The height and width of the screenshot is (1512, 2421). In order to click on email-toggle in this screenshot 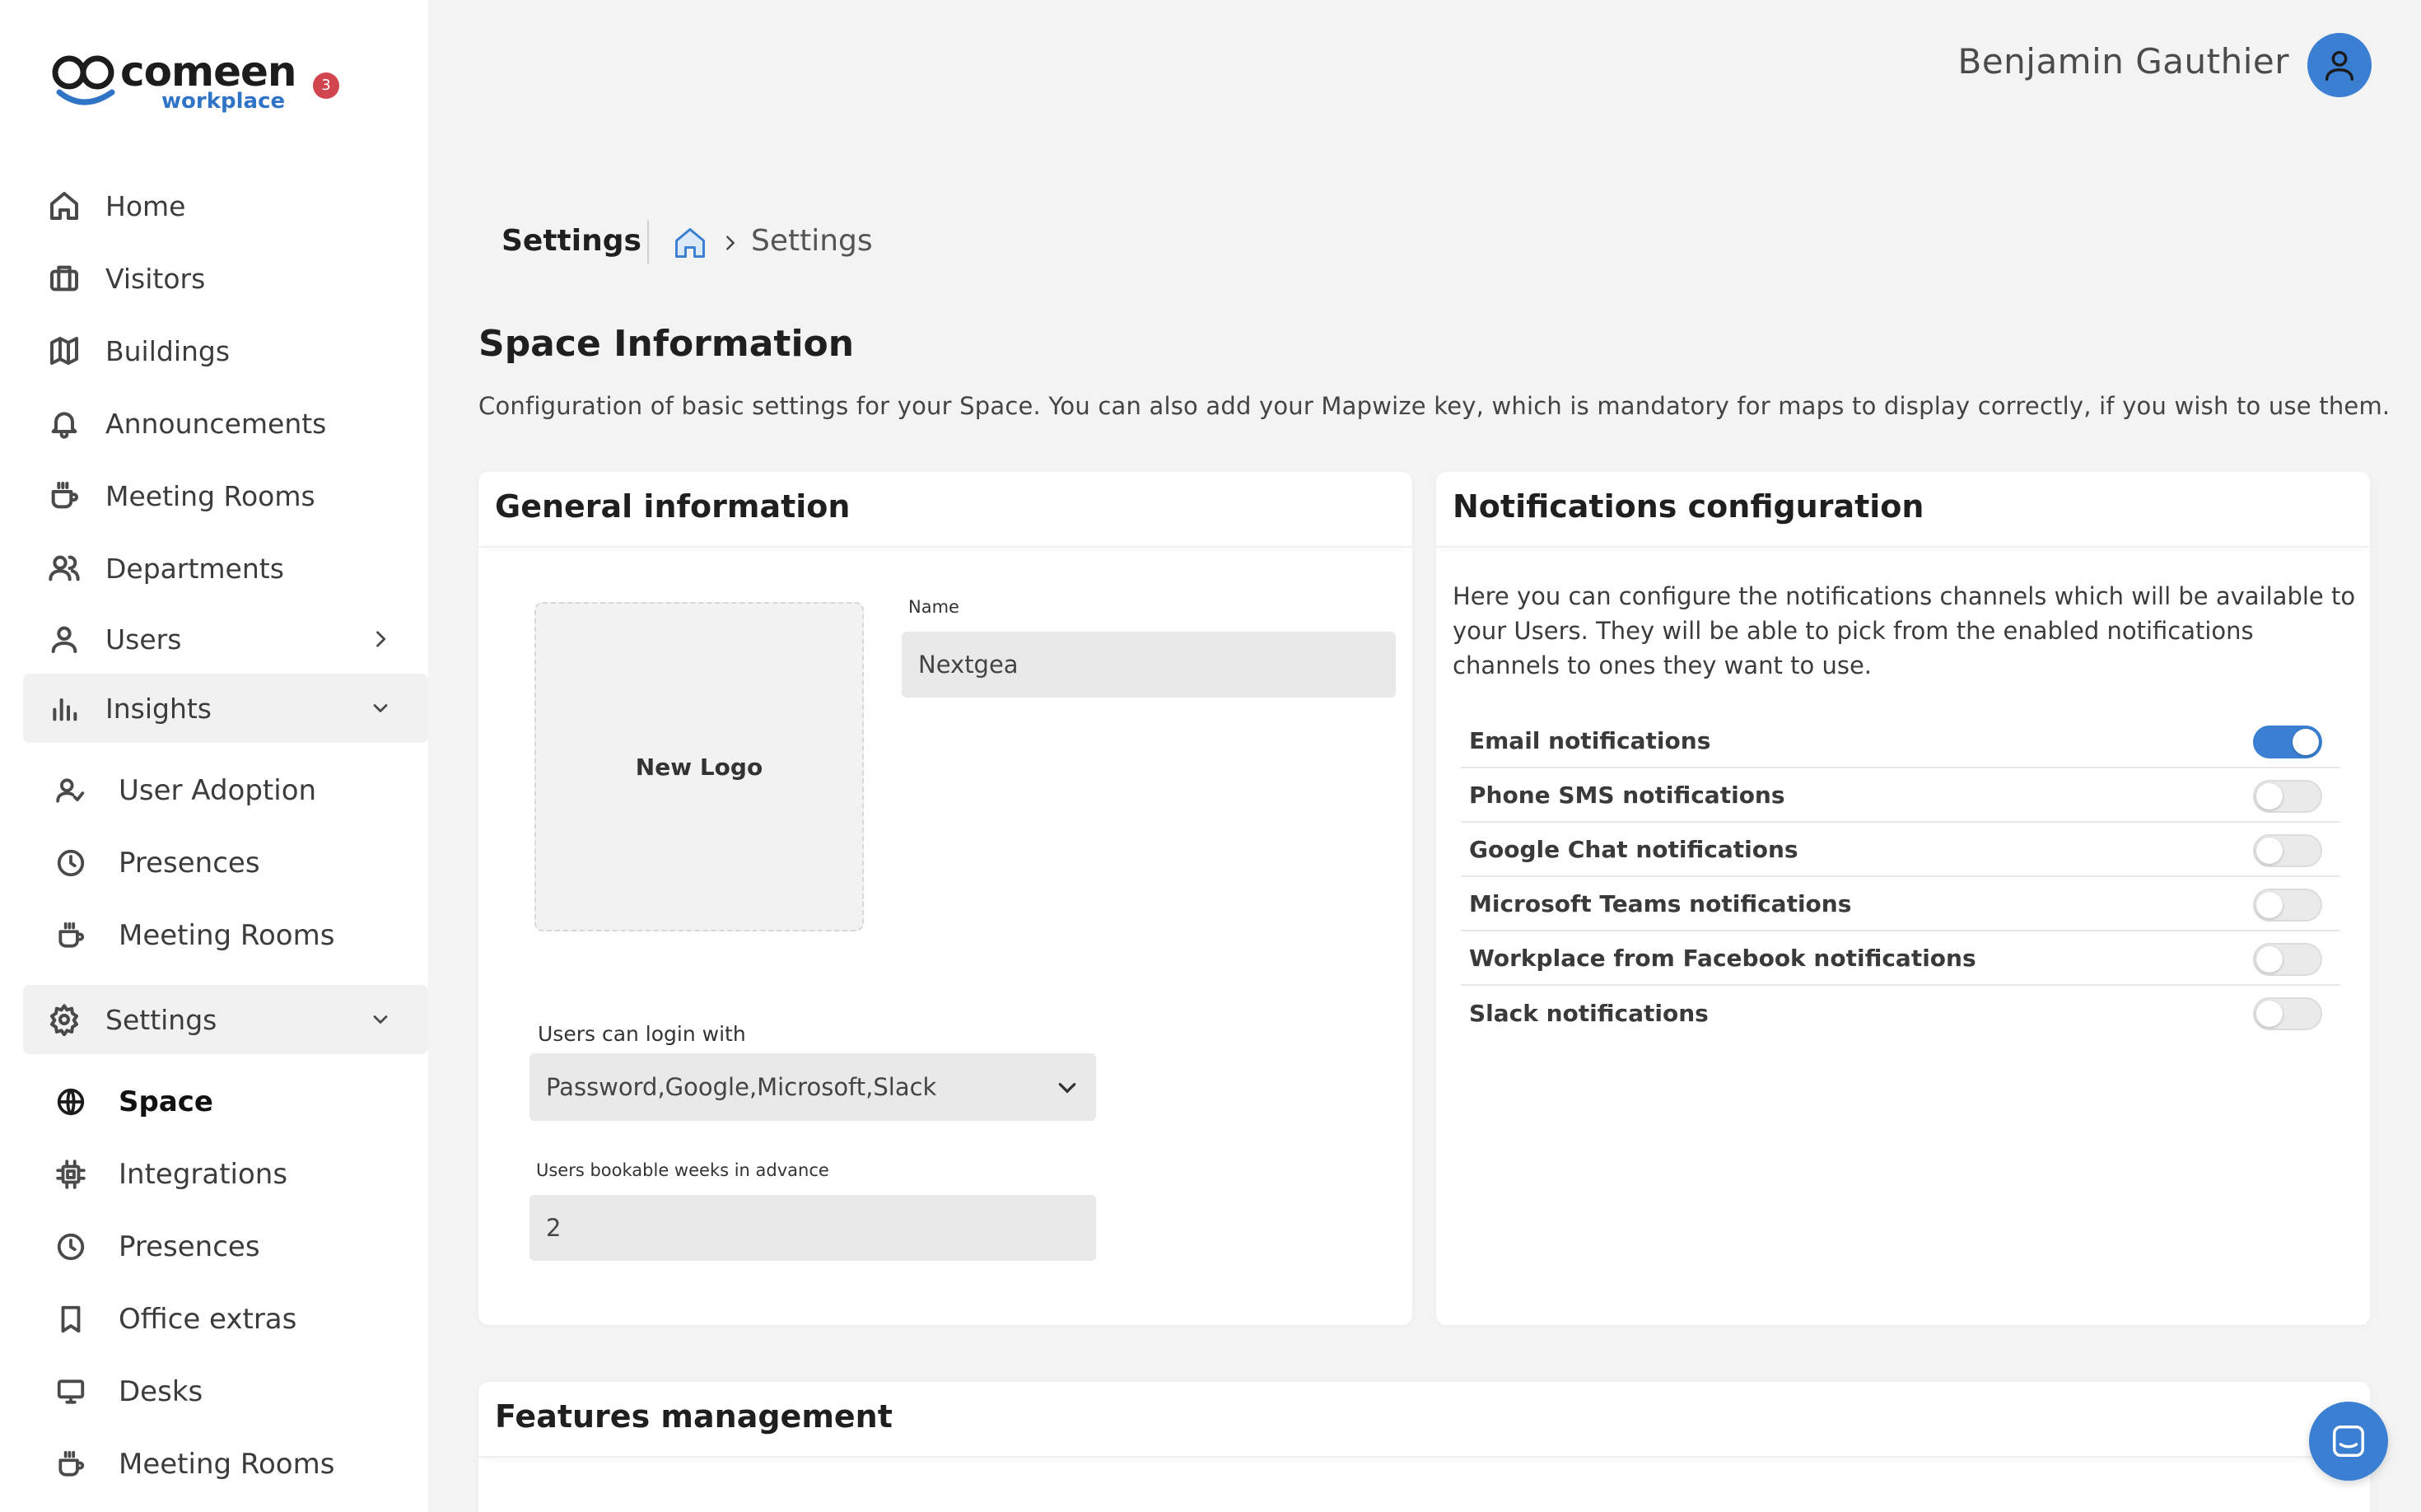, I will do `click(2287, 742)`.